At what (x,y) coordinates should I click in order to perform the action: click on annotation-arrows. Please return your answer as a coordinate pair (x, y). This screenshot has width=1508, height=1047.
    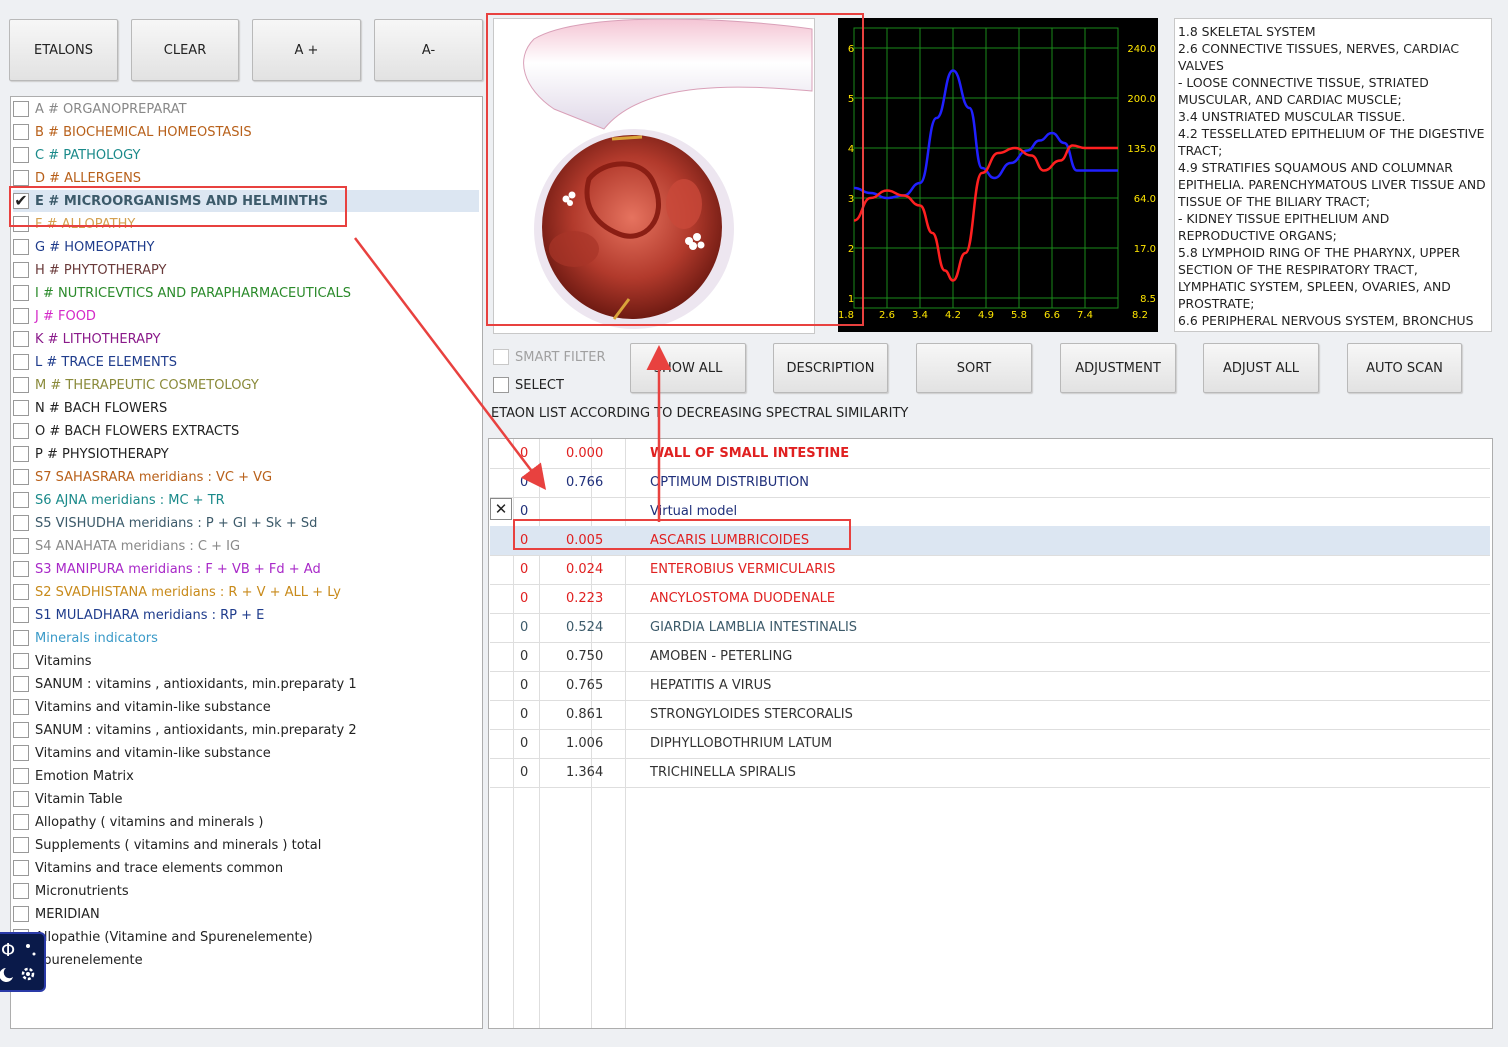
    Looking at the image, I should click on (513, 379).